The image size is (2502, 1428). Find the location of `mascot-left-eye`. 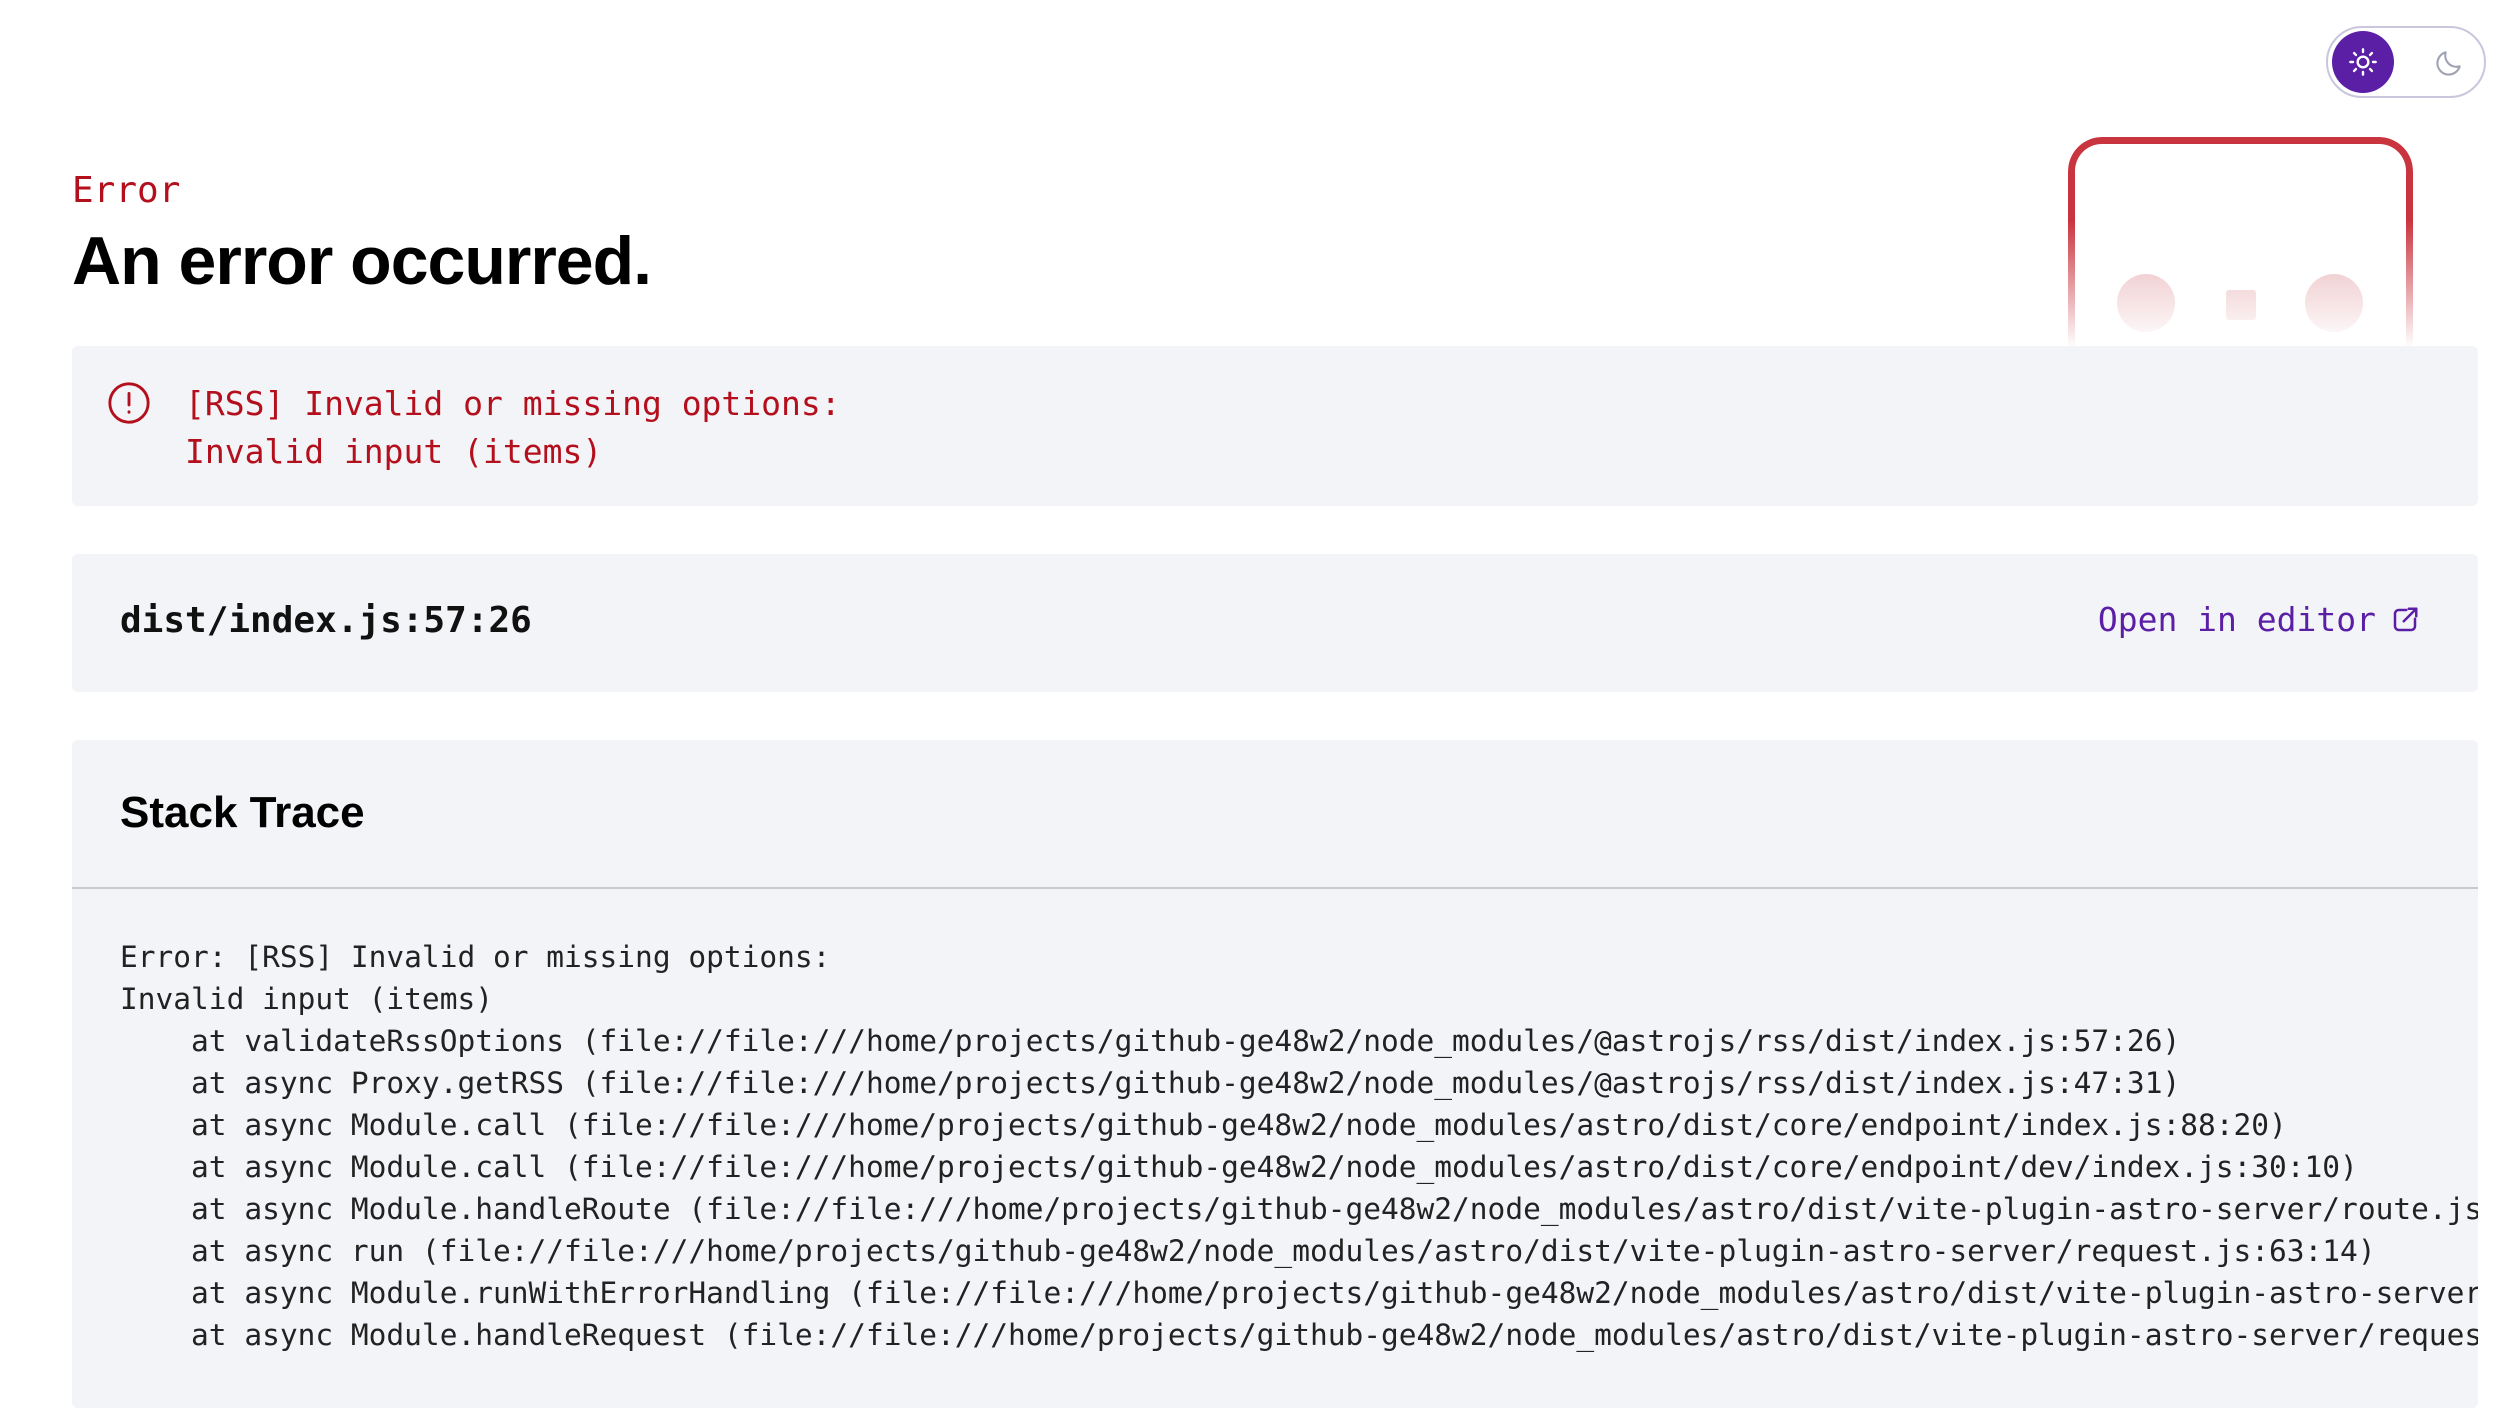

mascot-left-eye is located at coordinates (2146, 303).